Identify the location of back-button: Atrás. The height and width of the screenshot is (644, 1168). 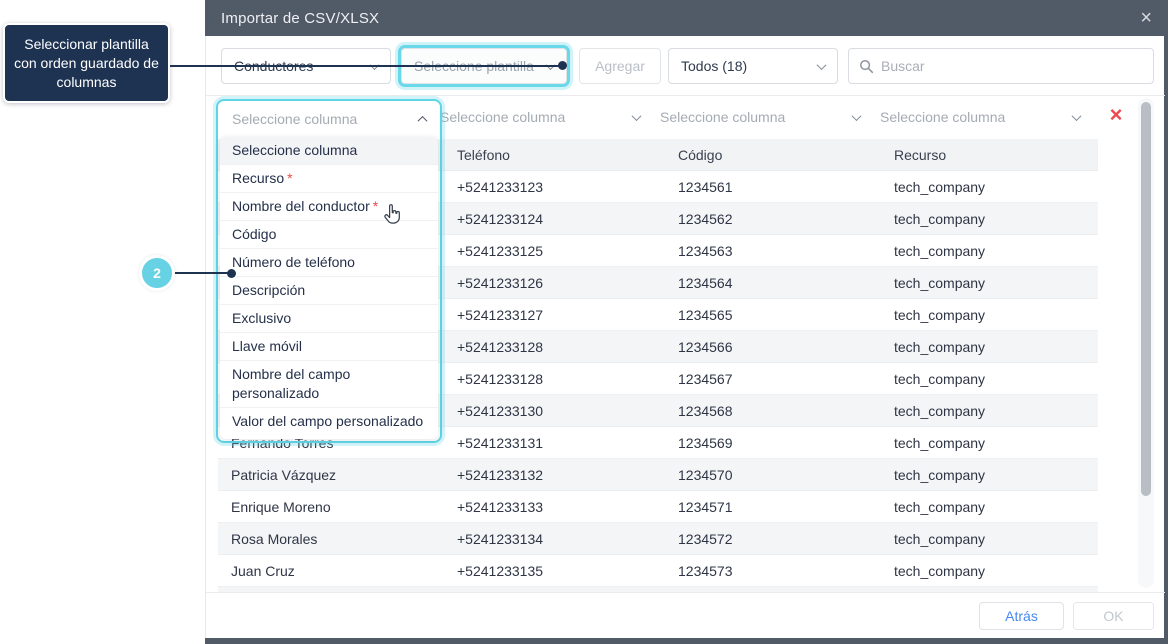
(1021, 616).